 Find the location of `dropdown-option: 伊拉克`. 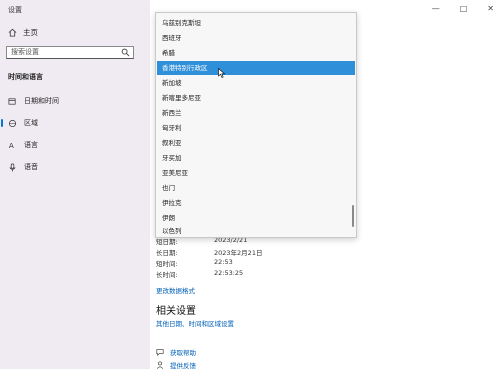

dropdown-option: 伊拉克 is located at coordinates (256, 203).